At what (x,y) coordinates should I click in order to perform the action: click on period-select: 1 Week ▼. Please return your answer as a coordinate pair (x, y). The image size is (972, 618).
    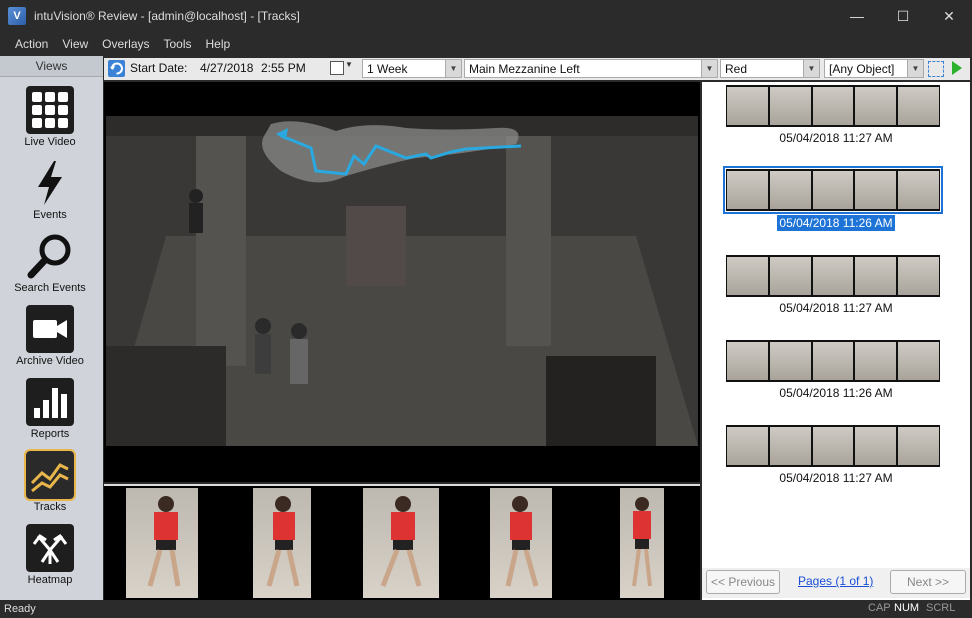
    Looking at the image, I should click on (412, 68).